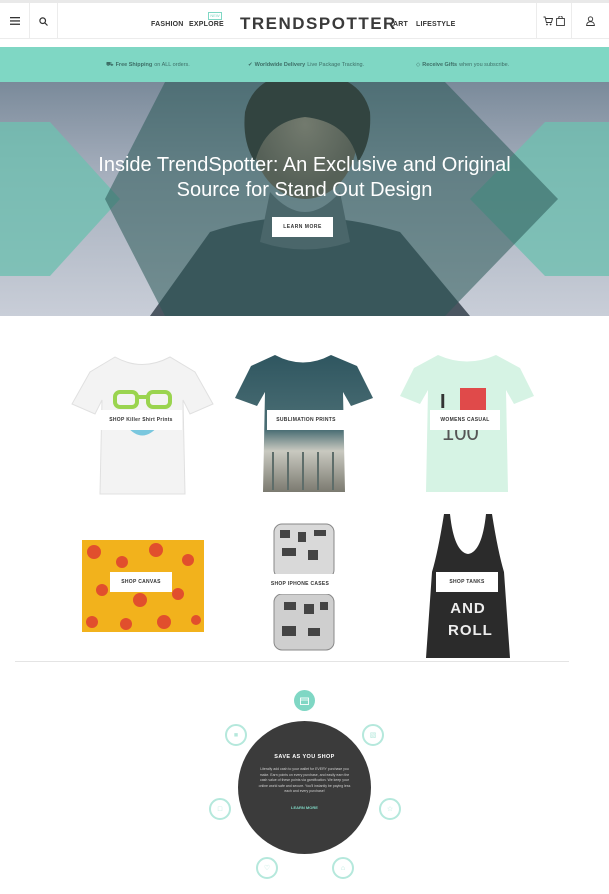 This screenshot has height=894, width=609. I want to click on ticket-icon: ▧, so click(373, 735).